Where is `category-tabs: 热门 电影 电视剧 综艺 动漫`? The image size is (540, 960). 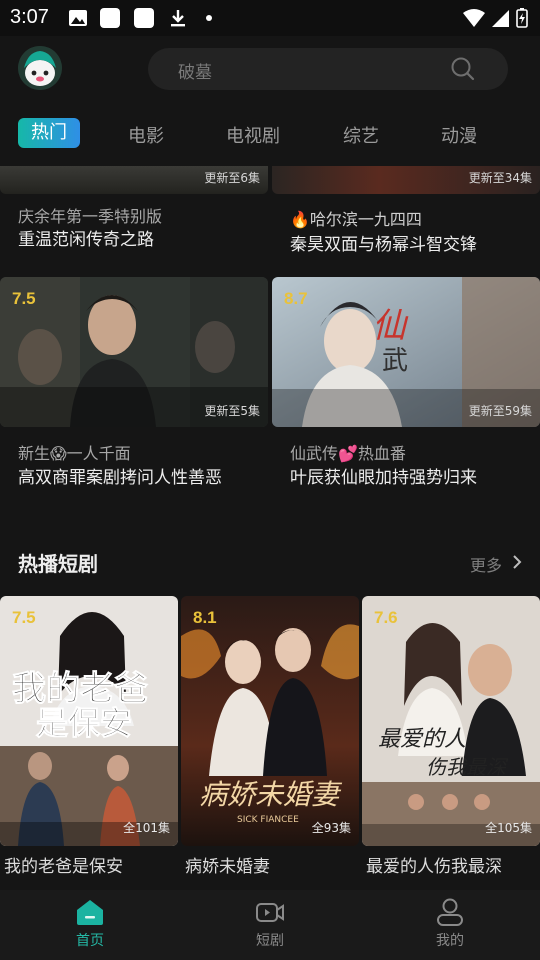 category-tabs: 热门 电影 电视剧 综艺 动漫 is located at coordinates (270, 136).